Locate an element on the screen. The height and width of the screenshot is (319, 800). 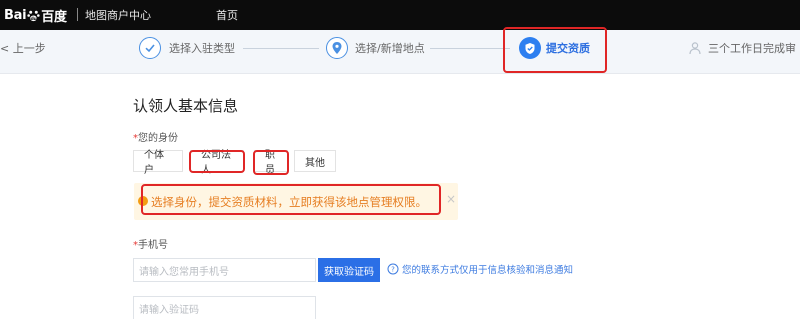
verification-code-input: 请输入验证码 is located at coordinates (224, 307).